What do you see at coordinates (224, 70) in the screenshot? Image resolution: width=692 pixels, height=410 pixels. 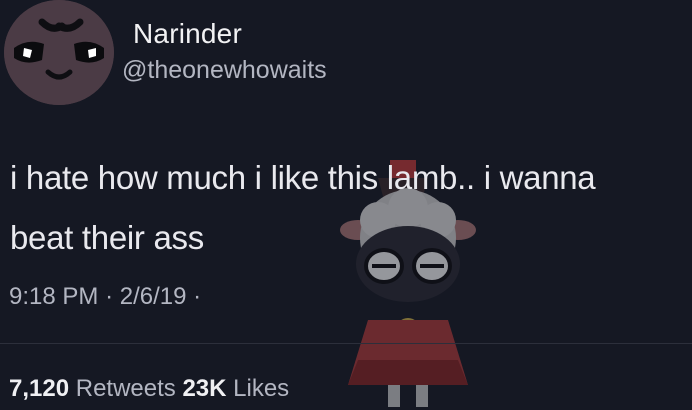 I see `user-handle: @theonewhowaits` at bounding box center [224, 70].